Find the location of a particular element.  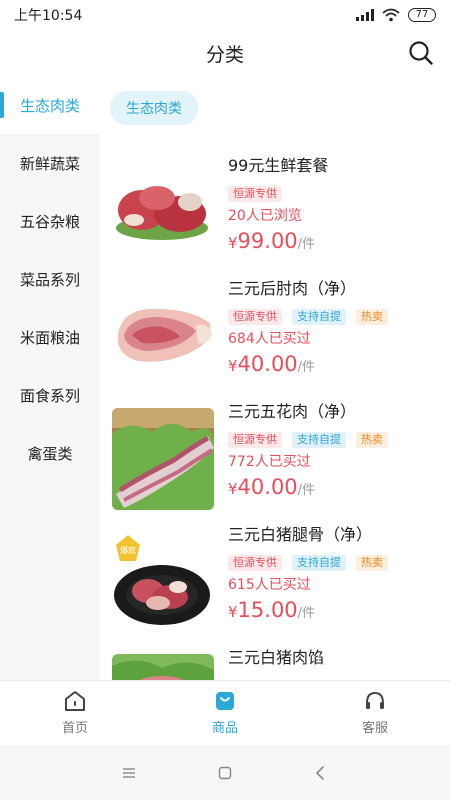

home-icon is located at coordinates (75, 701).